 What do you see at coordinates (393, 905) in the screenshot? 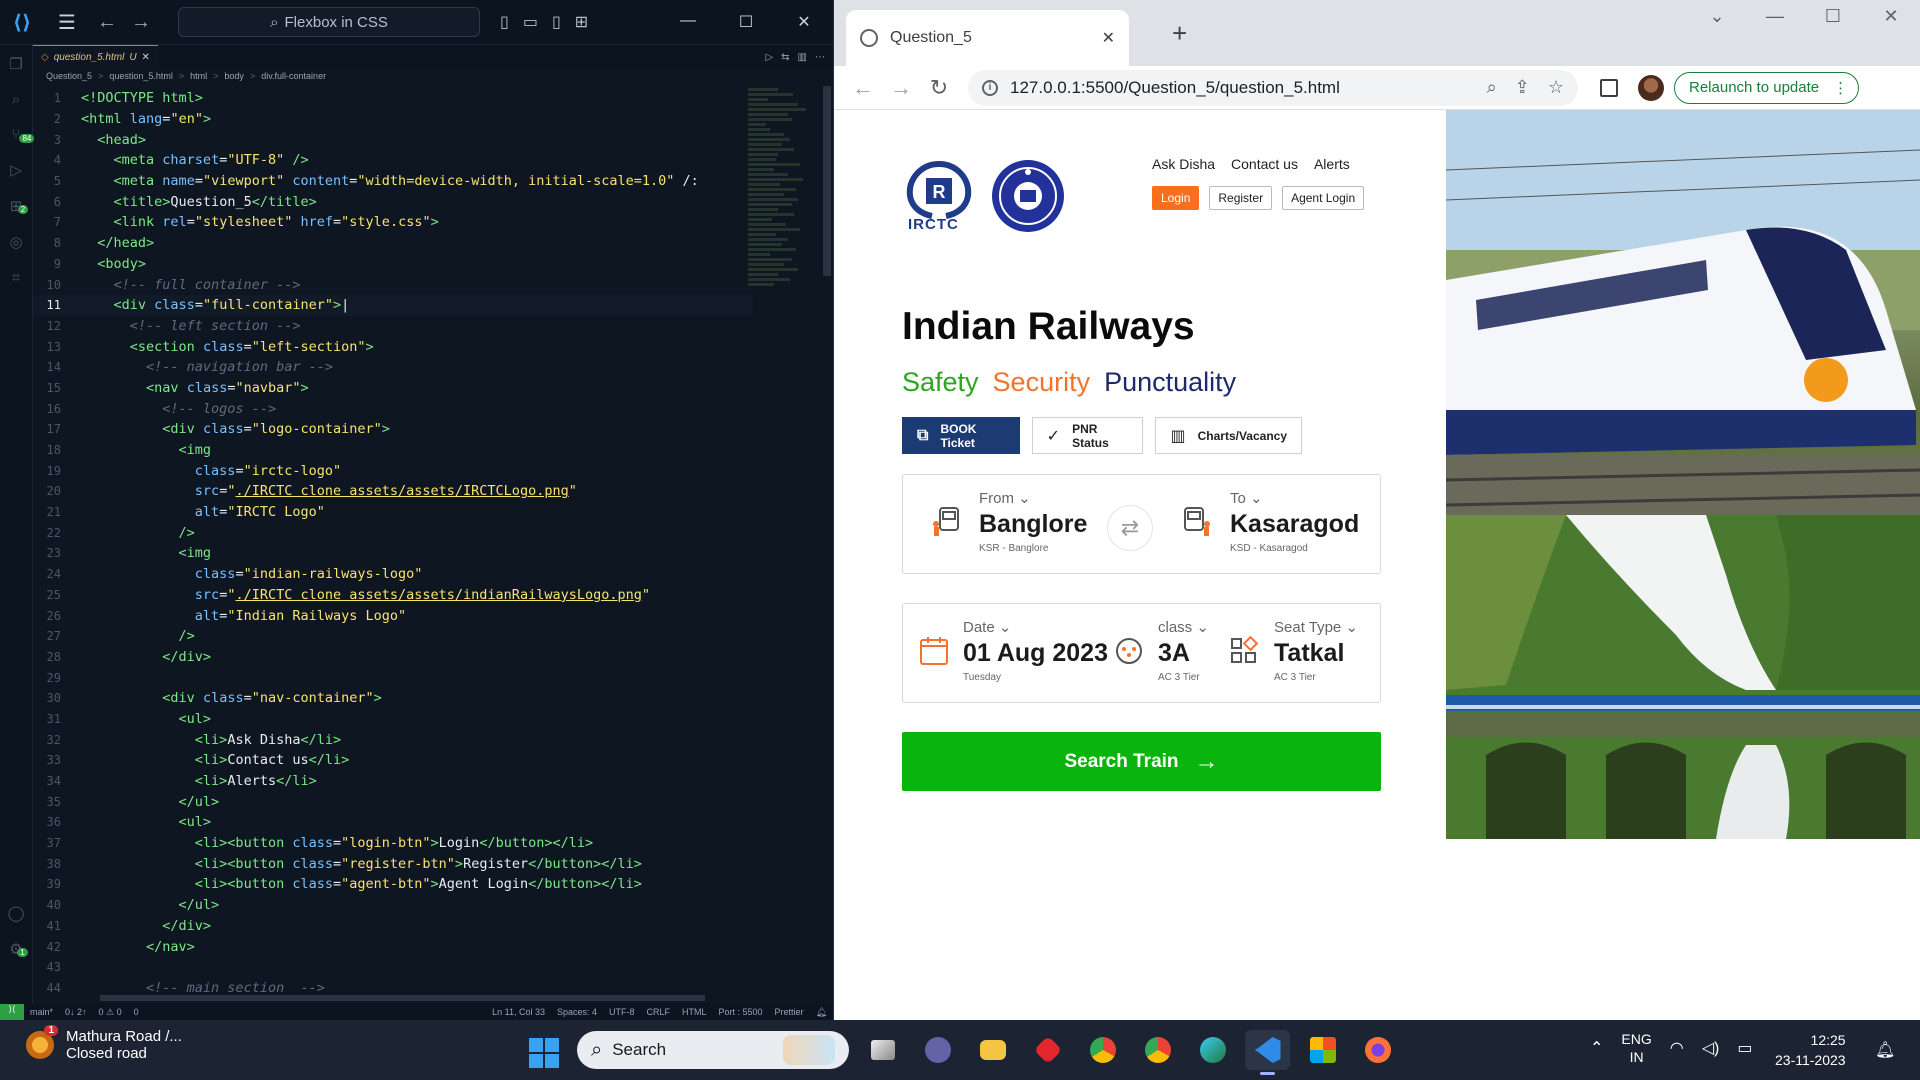
I see `code-line: 40 </ul>` at bounding box center [393, 905].